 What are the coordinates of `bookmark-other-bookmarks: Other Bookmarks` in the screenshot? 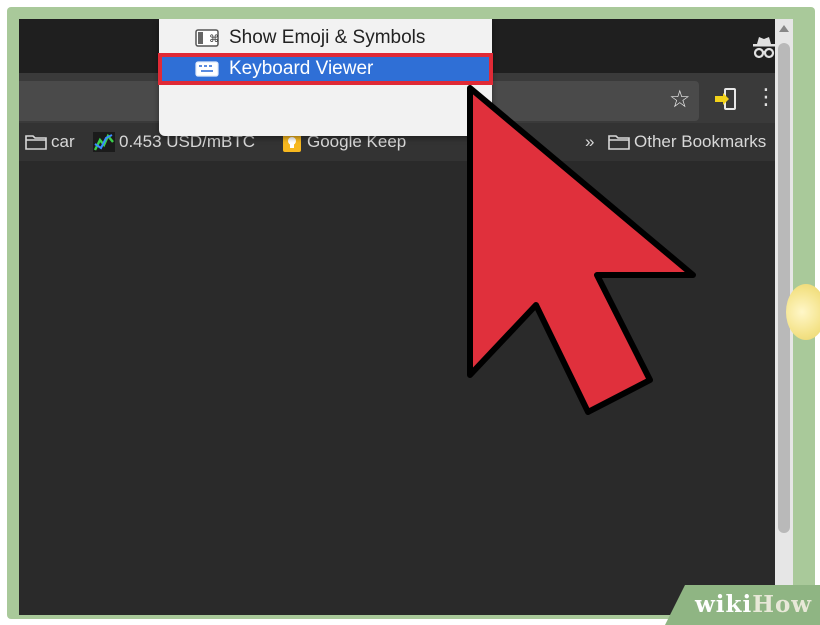 It's located at (687, 142).